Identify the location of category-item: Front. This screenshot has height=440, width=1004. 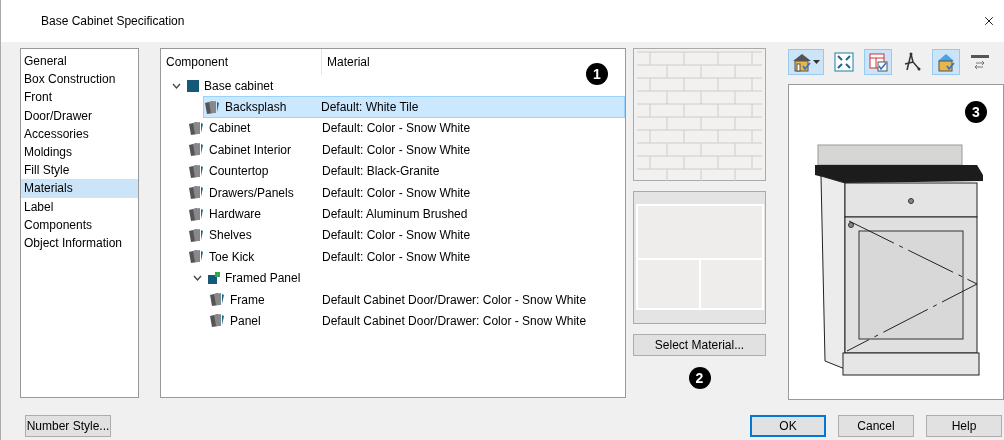
(79, 97).